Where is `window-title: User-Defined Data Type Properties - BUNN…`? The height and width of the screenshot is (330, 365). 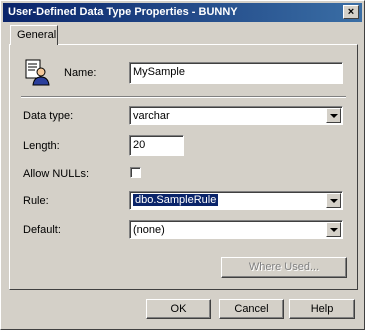
window-title: User-Defined Data Type Properties - BUNN… is located at coordinates (123, 12).